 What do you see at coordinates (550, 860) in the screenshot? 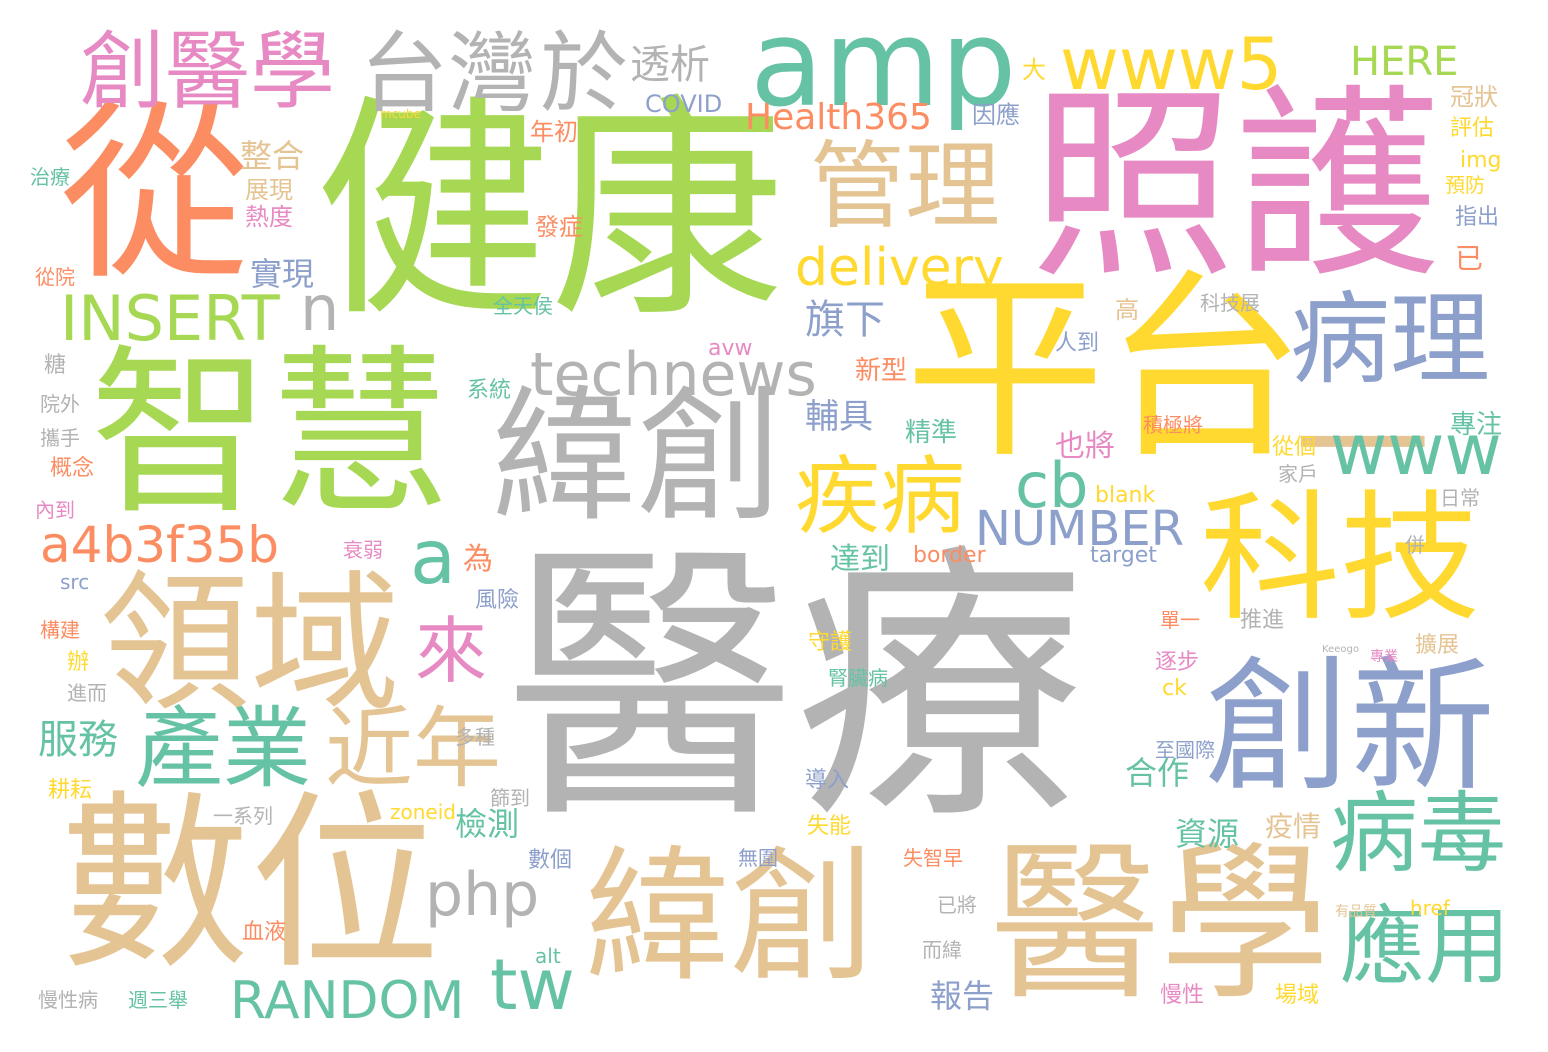
I see `word-數個: 數個` at bounding box center [550, 860].